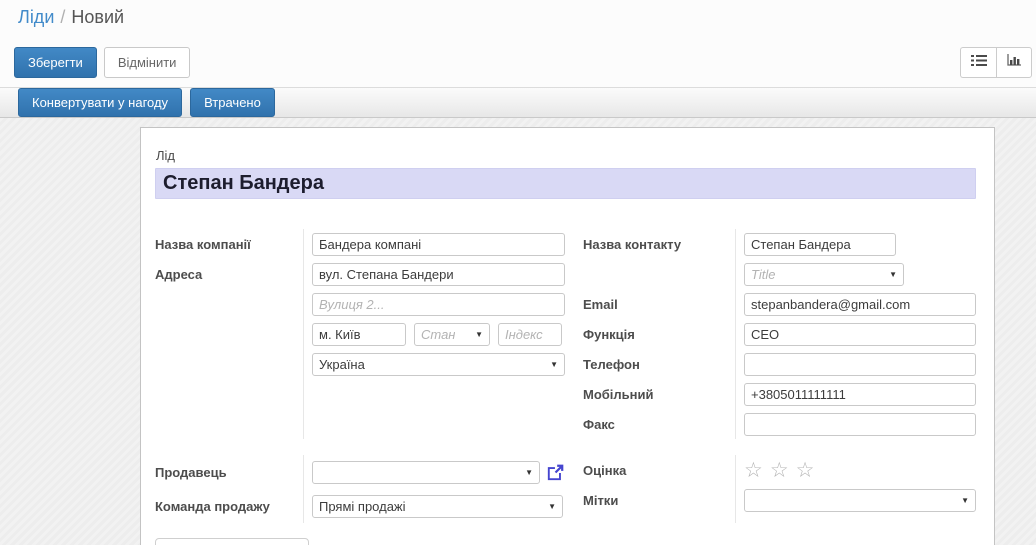 This screenshot has width=1036, height=545. I want to click on form-toolbar: Зберегти Відмінити, so click(105, 62).